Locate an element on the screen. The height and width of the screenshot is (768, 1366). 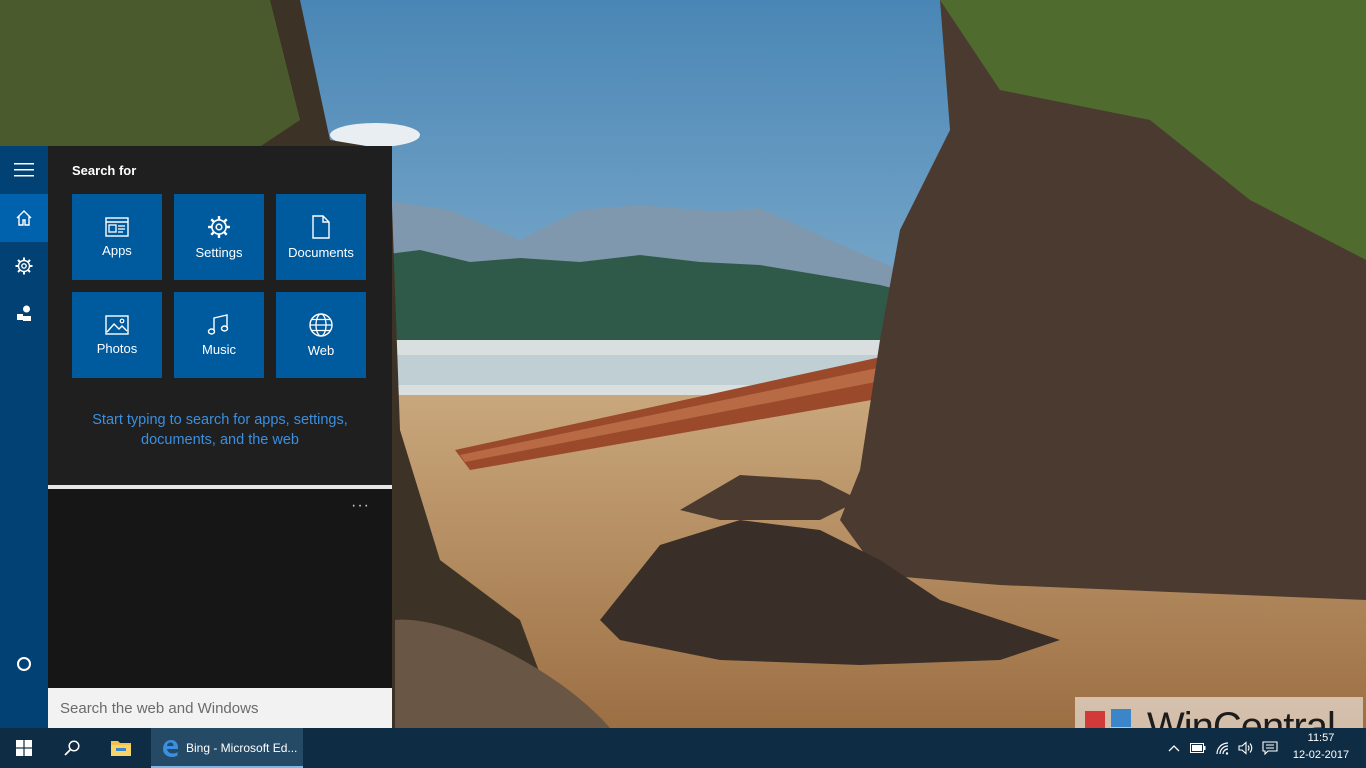
cortana-side-rail is located at coordinates (24, 437).